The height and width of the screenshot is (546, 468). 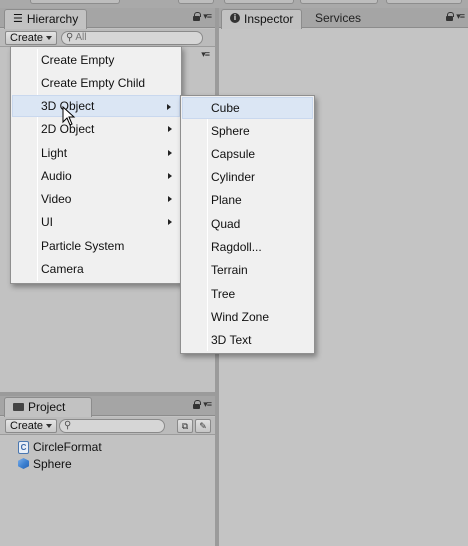 What do you see at coordinates (226, 224) in the screenshot?
I see `menu-item-label: Quad` at bounding box center [226, 224].